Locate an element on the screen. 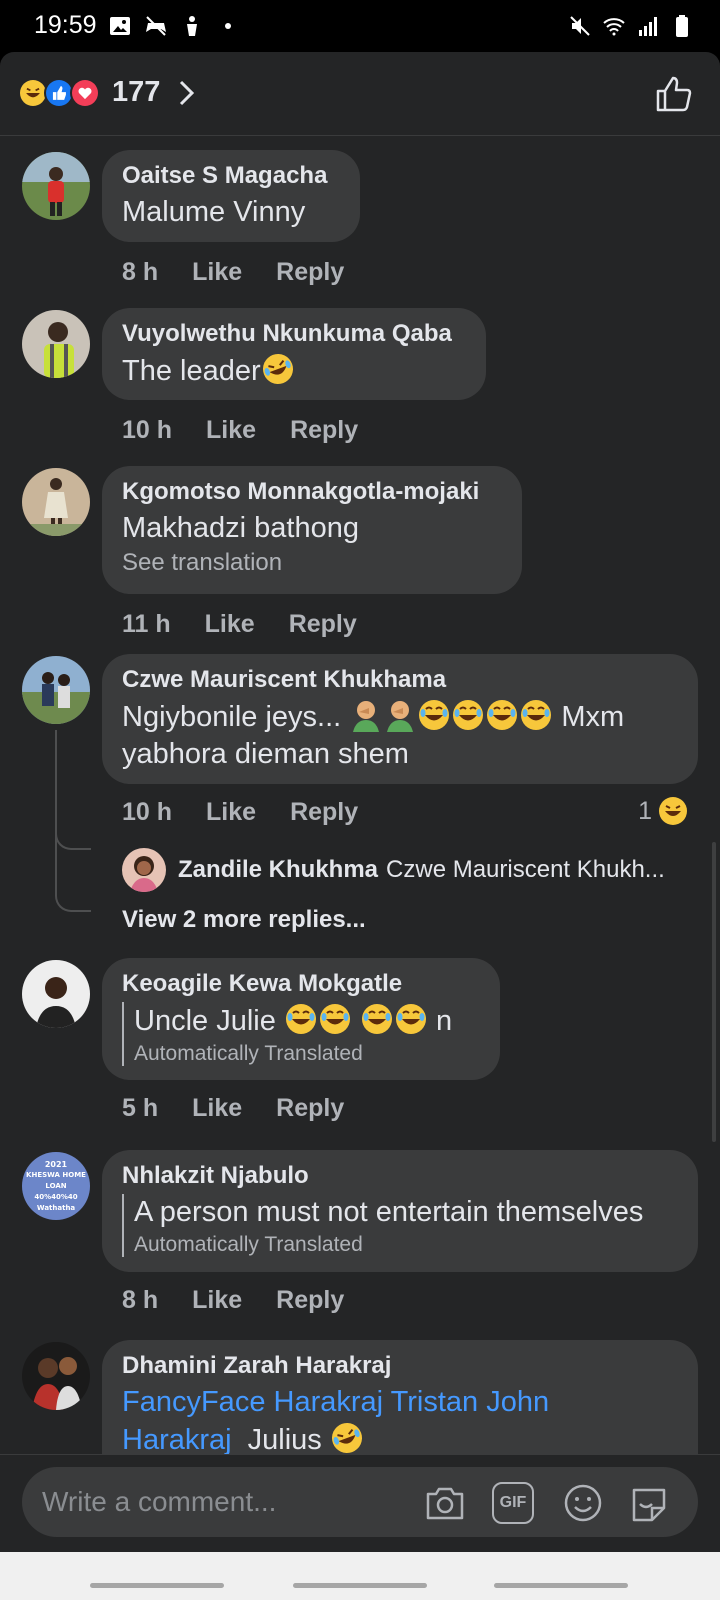 The image size is (720, 1600). nav-back-button is located at coordinates (561, 1585).